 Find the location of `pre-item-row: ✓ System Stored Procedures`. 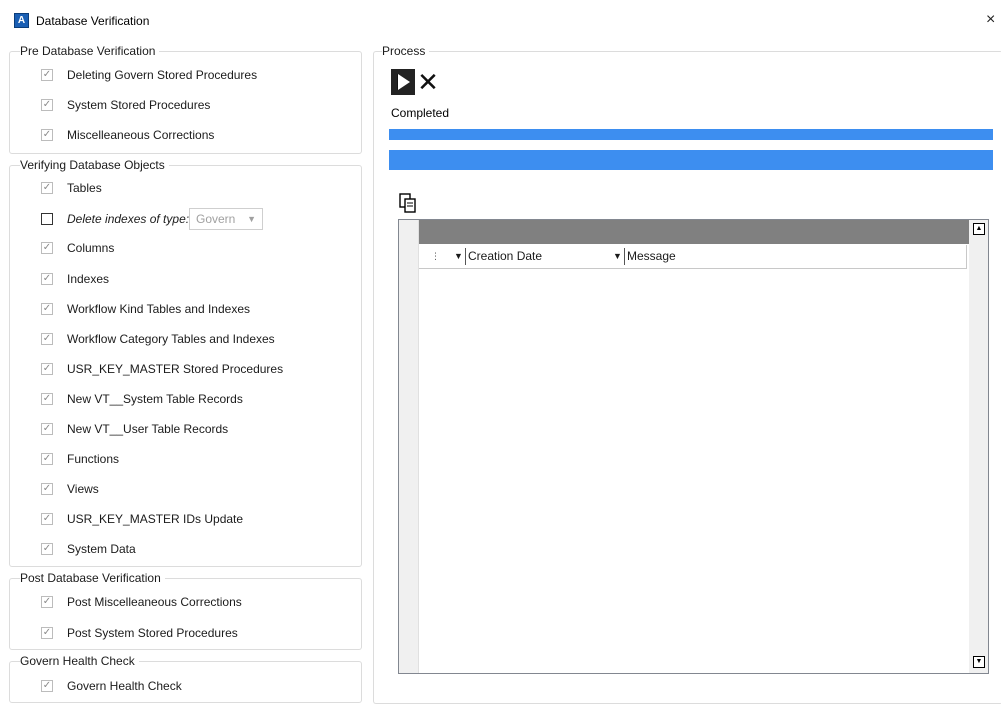

pre-item-row: ✓ System Stored Procedures is located at coordinates (125, 105).